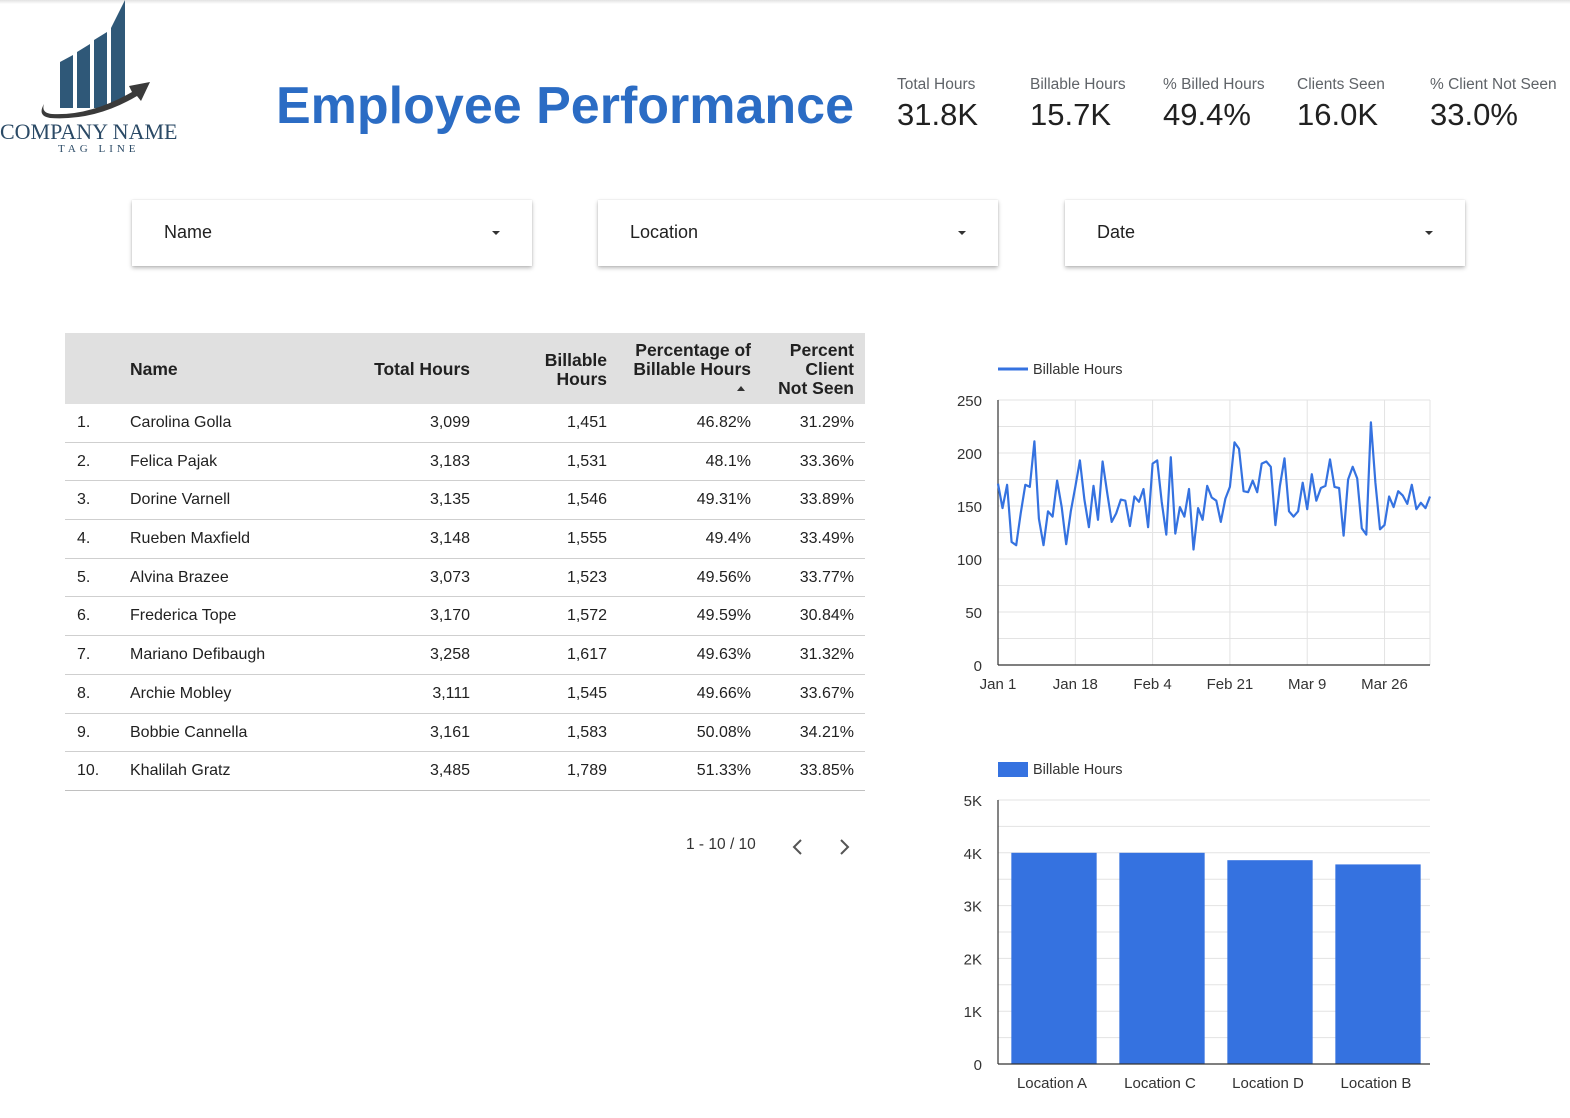  I want to click on cell-client-not-seen: 34.21%, so click(826, 732).